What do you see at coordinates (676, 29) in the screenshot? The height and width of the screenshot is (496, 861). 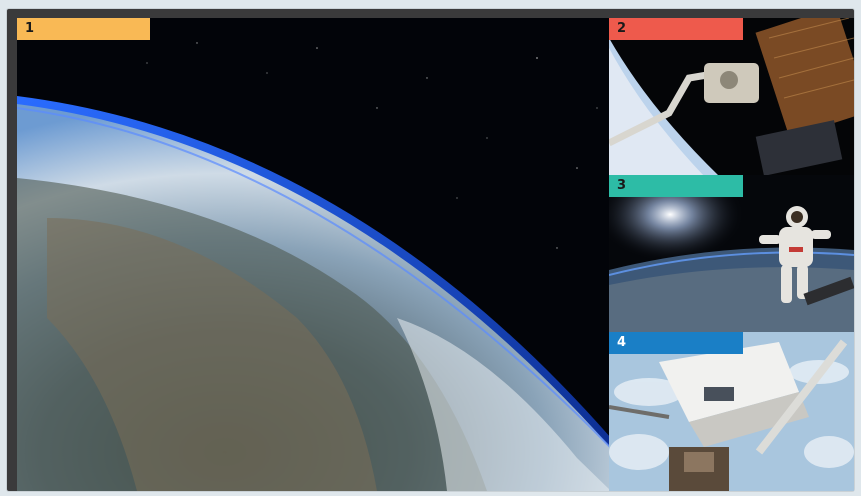 I see `pane-number-label: 2` at bounding box center [676, 29].